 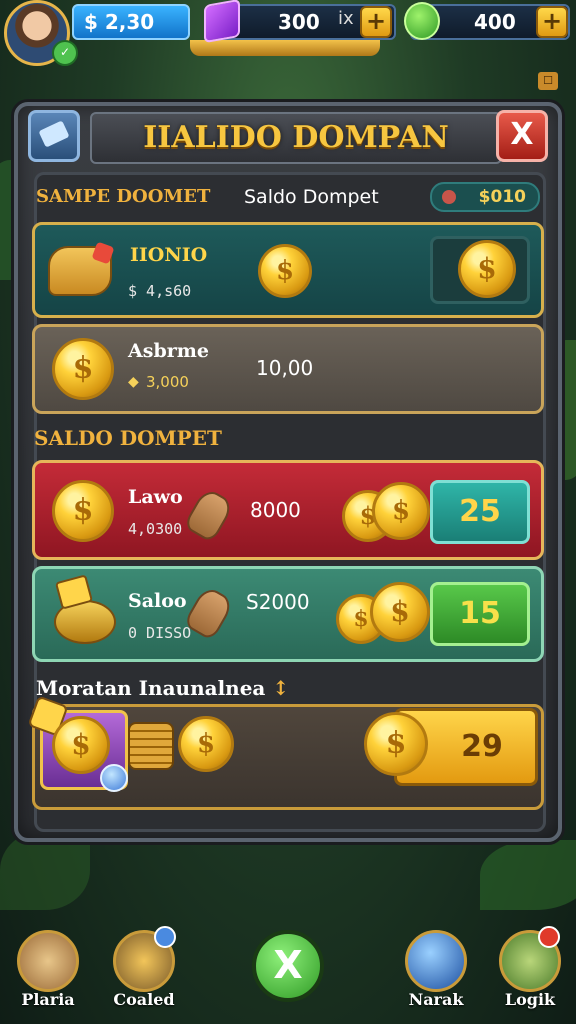 What do you see at coordinates (281, 688) in the screenshot?
I see `sort-arrow-icon: ↕` at bounding box center [281, 688].